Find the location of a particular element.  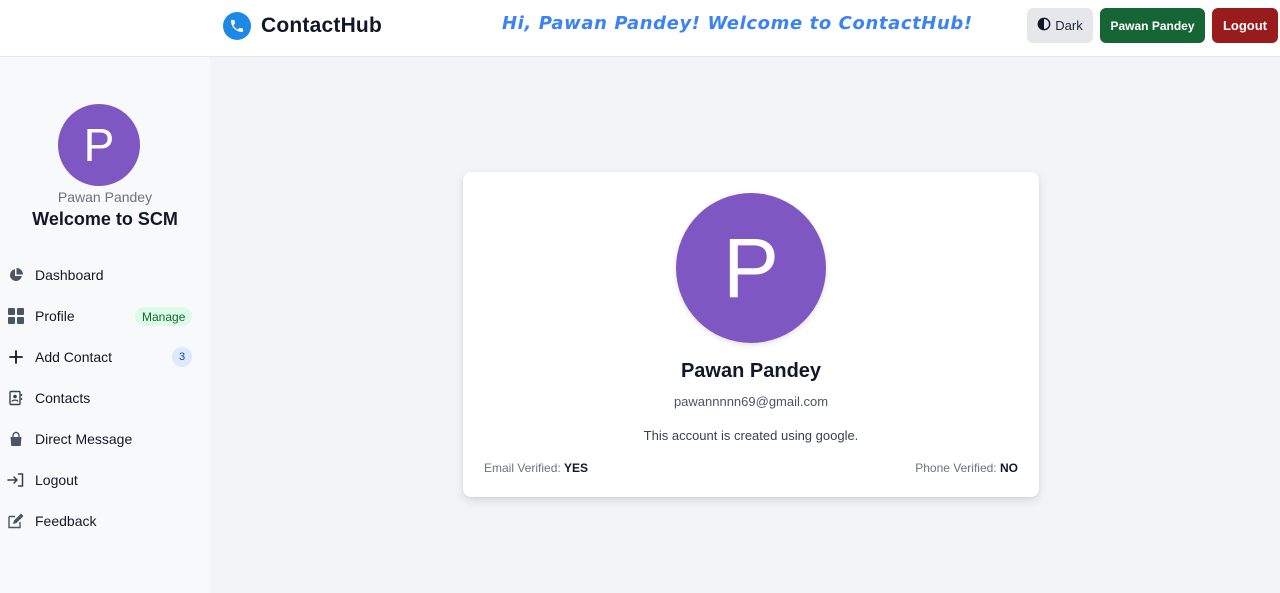

plus-icon is located at coordinates (16, 357).